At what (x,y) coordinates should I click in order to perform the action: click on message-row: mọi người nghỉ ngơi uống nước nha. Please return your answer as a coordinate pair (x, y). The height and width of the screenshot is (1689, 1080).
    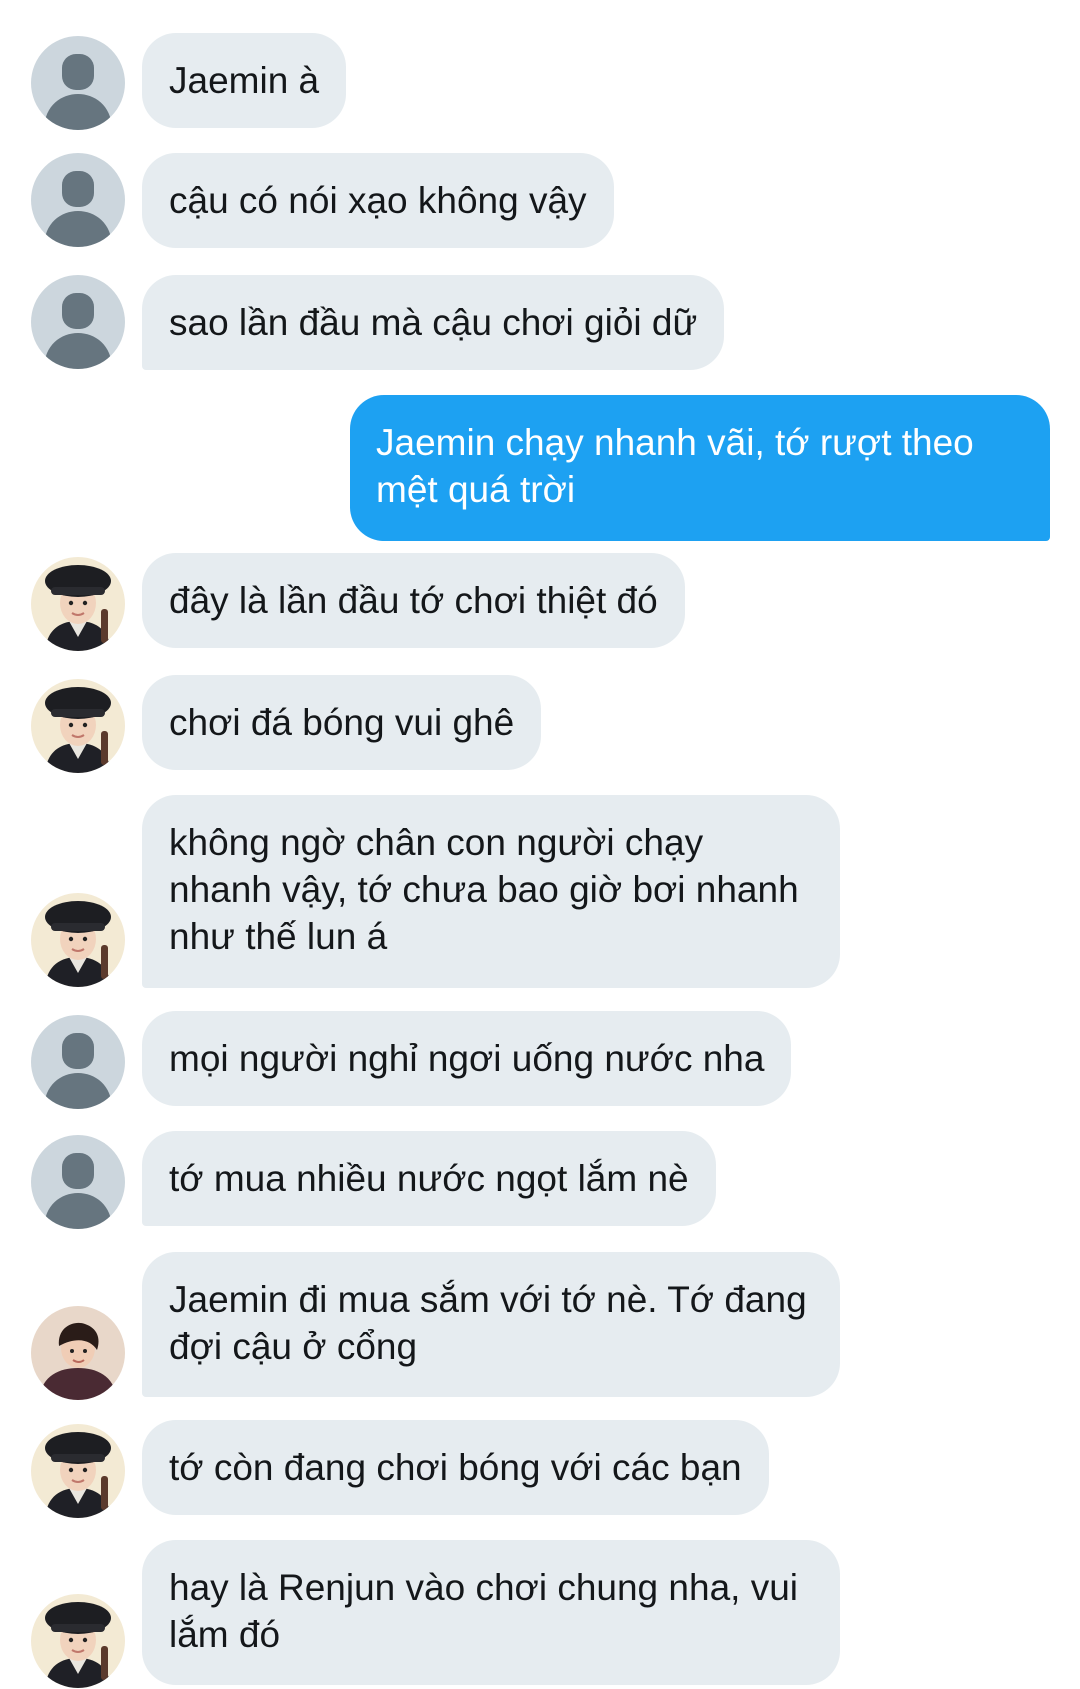
    Looking at the image, I should click on (540, 1058).